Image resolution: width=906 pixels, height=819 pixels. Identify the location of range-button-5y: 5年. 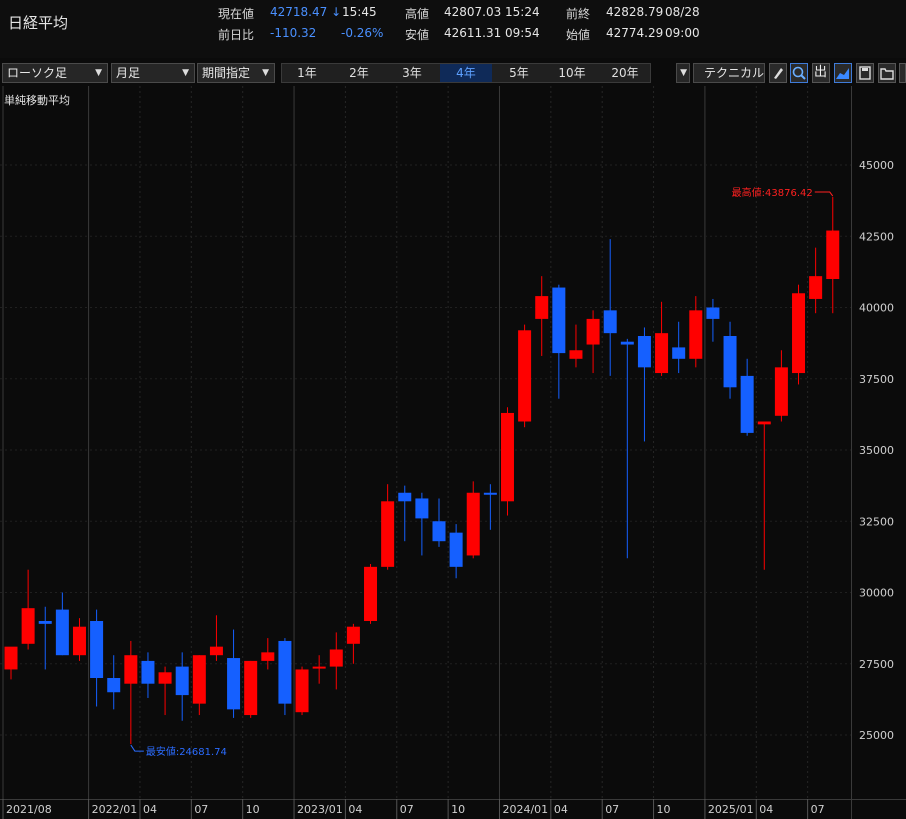
(519, 73).